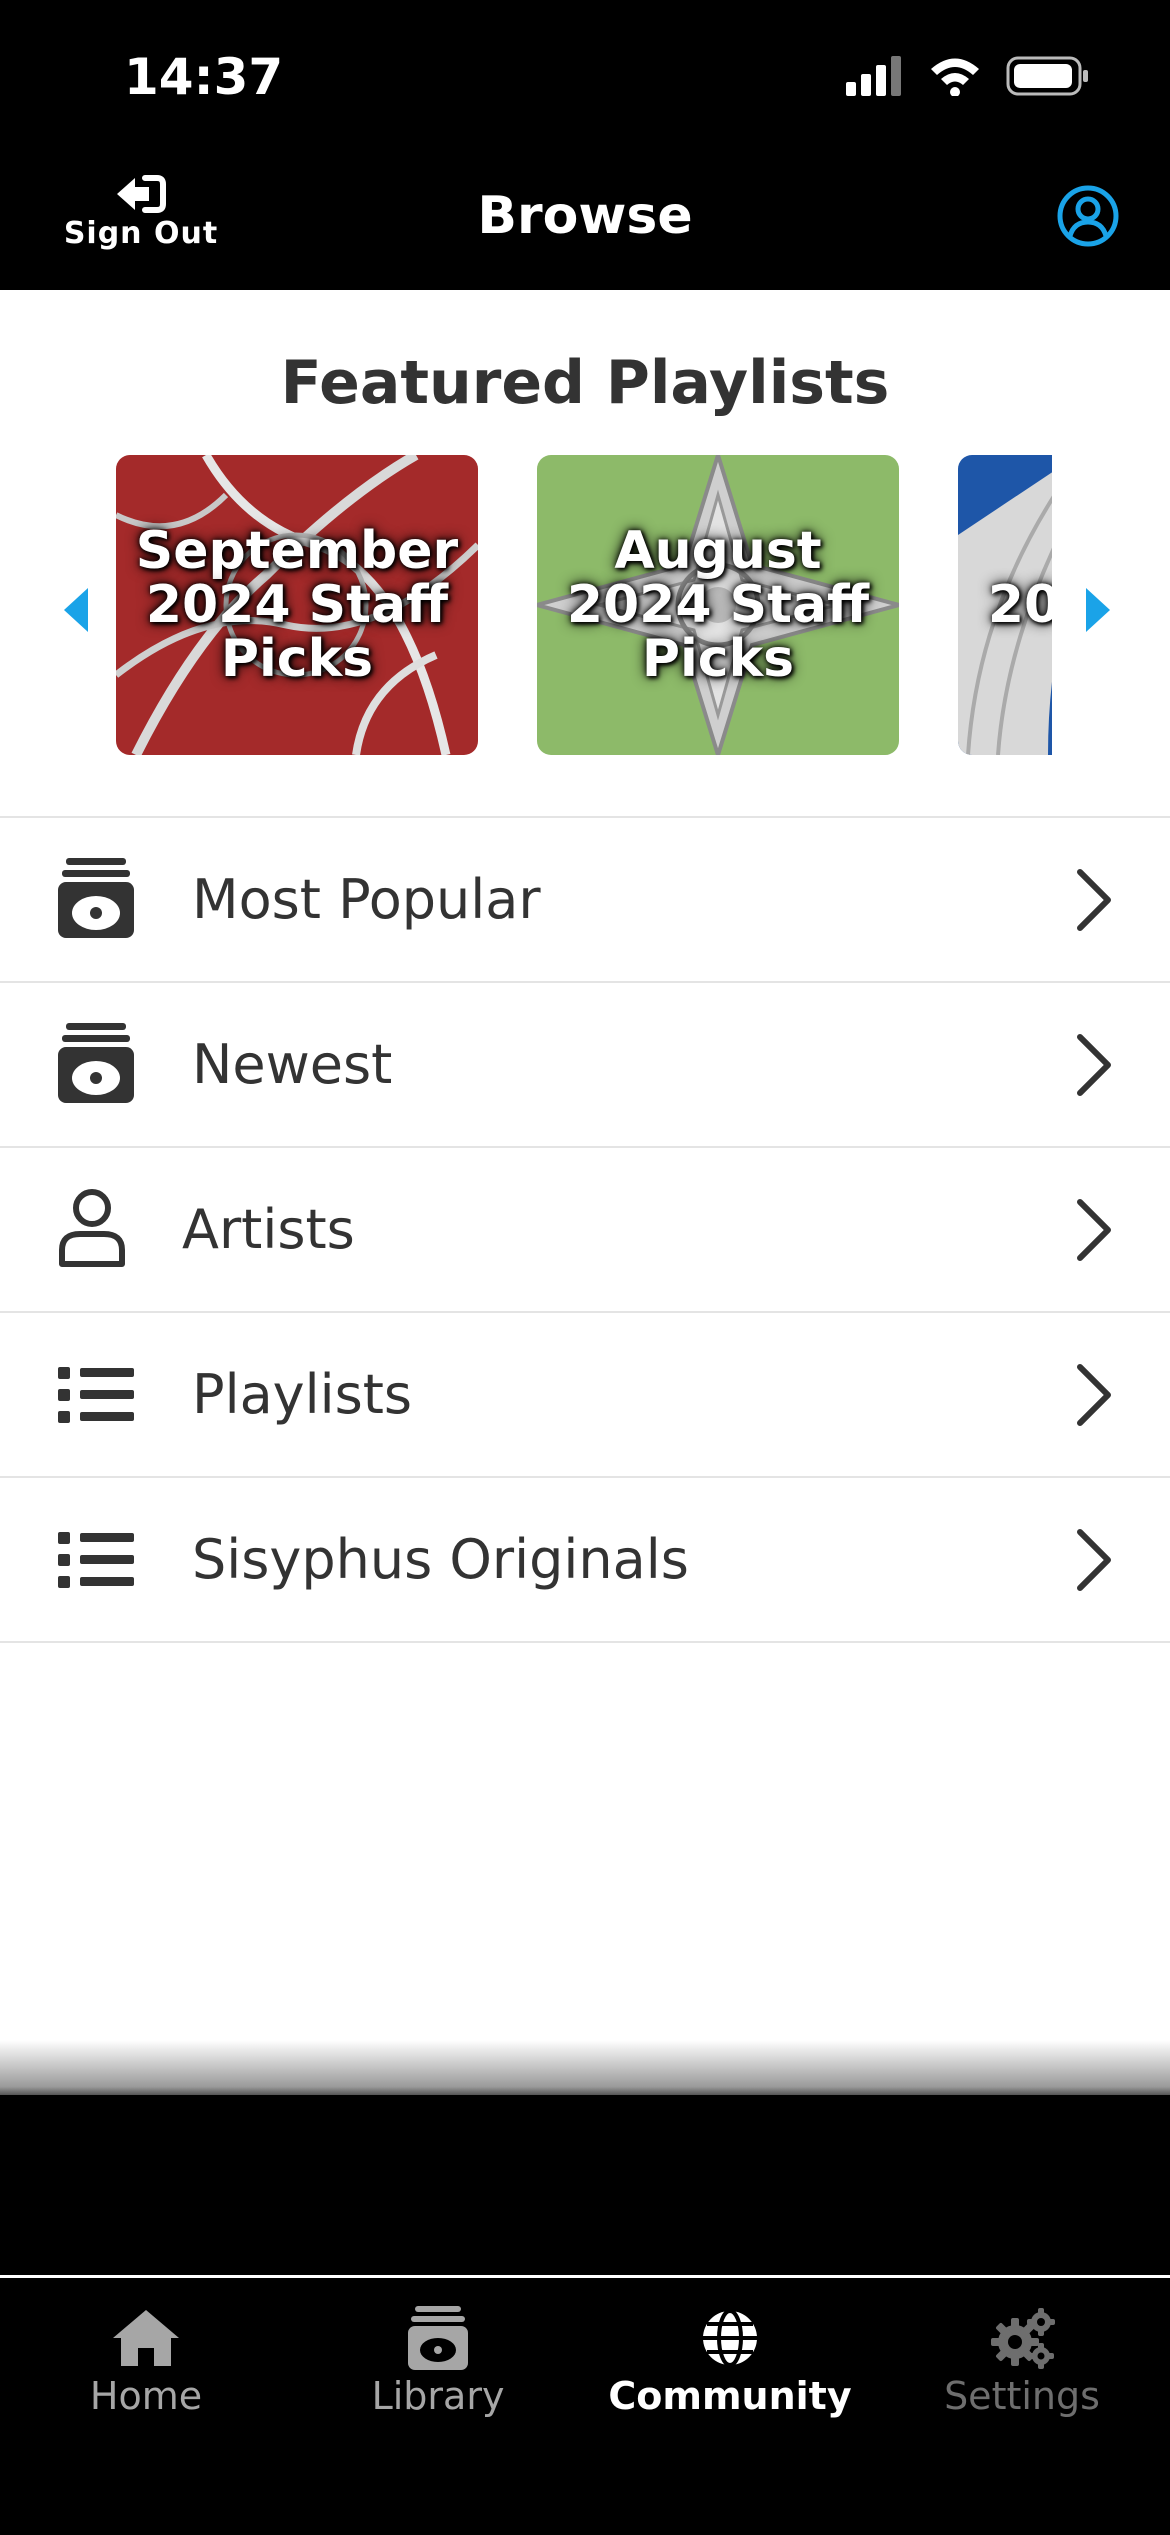 This screenshot has width=1170, height=2535. What do you see at coordinates (585, 2067) in the screenshot?
I see `content-fade` at bounding box center [585, 2067].